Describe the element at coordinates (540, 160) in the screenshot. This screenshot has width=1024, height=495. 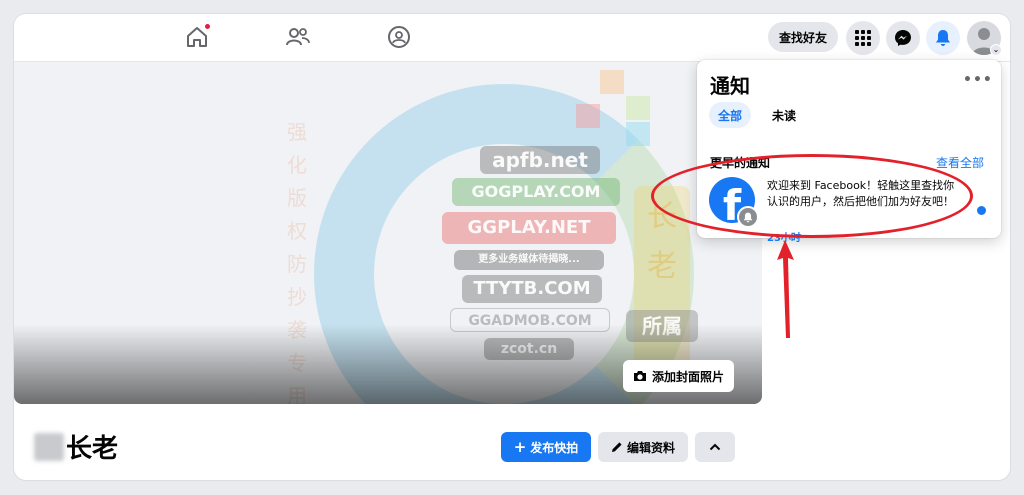
I see `watermark-line: apfb.net` at that location.